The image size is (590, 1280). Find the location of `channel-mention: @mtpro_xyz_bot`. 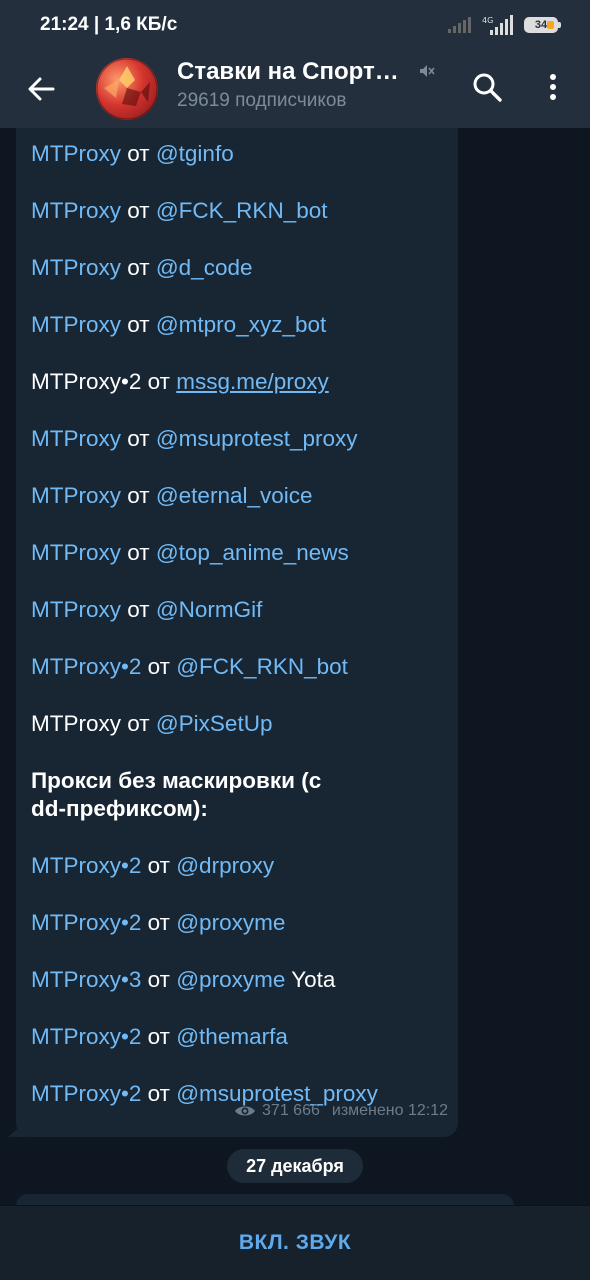

channel-mention: @mtpro_xyz_bot is located at coordinates (241, 324).